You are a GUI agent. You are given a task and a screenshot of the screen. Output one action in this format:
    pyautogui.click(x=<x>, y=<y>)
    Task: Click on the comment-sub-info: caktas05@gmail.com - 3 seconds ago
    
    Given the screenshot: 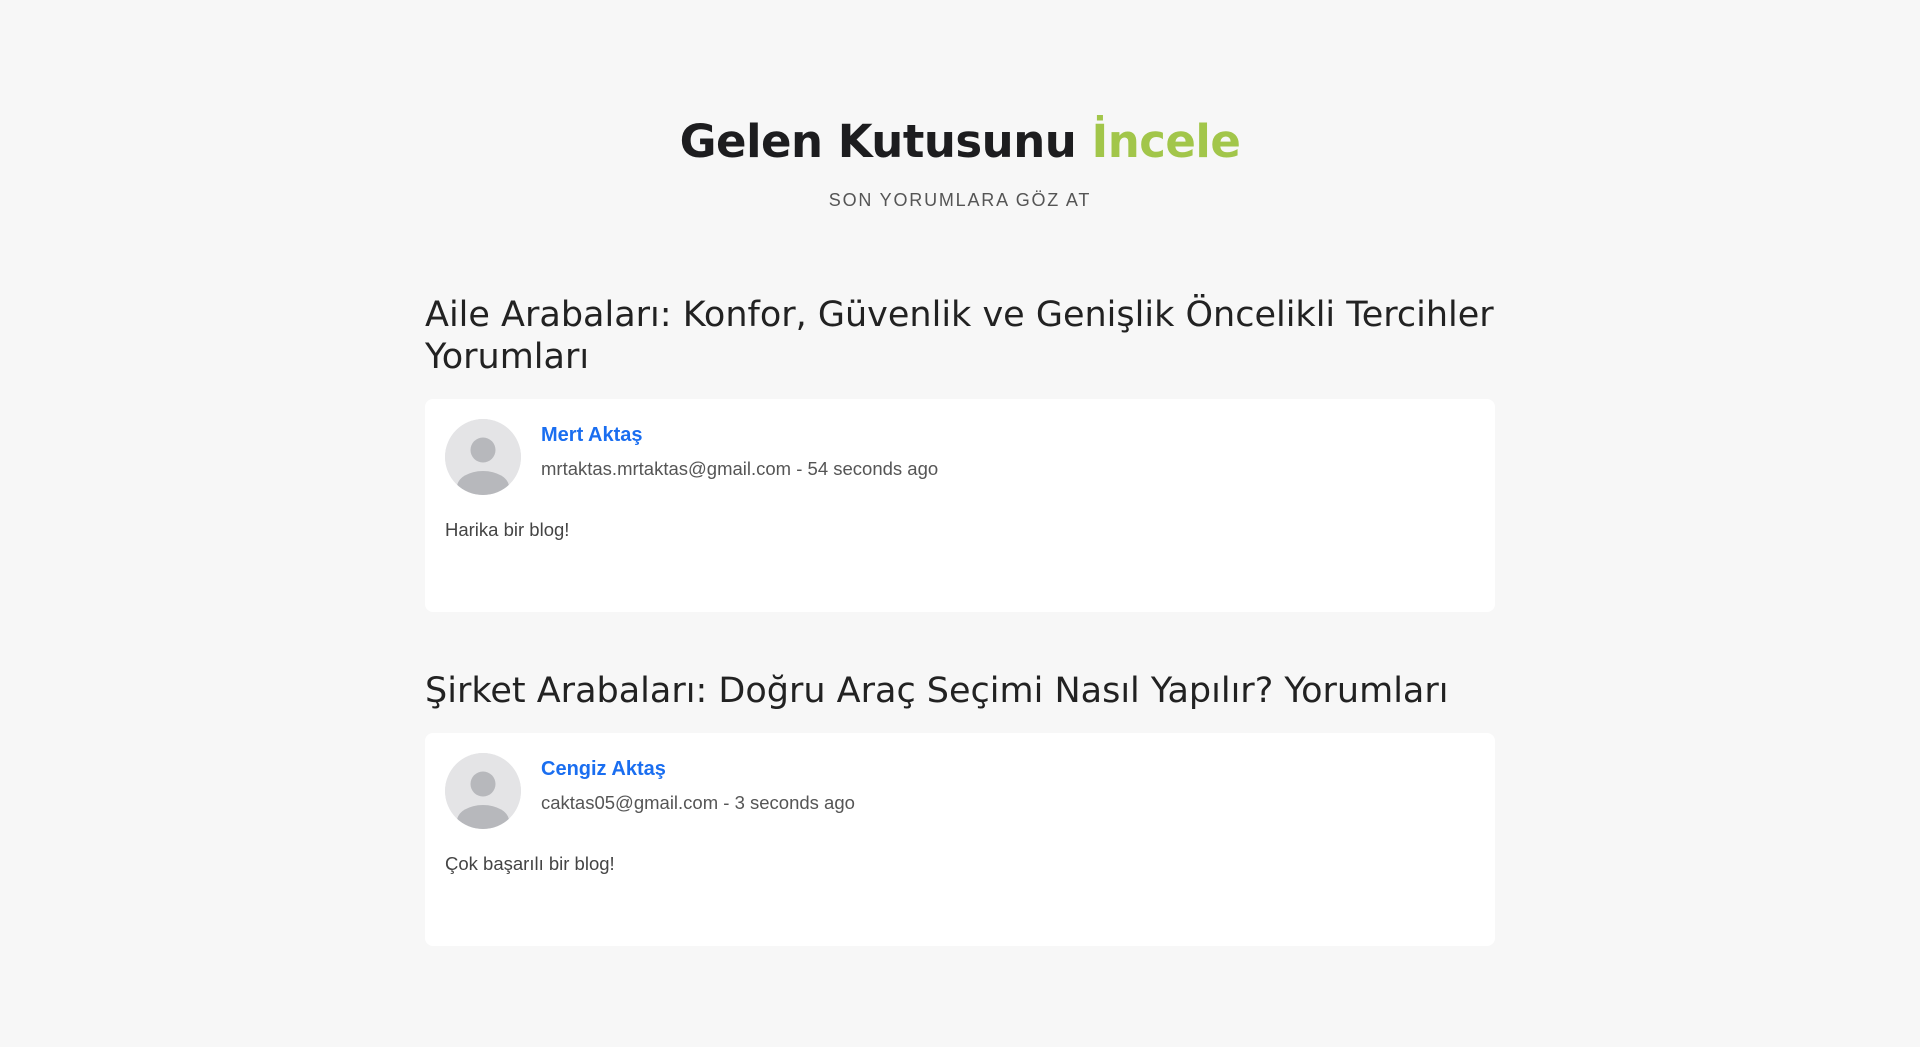 What is the action you would take?
    pyautogui.click(x=698, y=803)
    